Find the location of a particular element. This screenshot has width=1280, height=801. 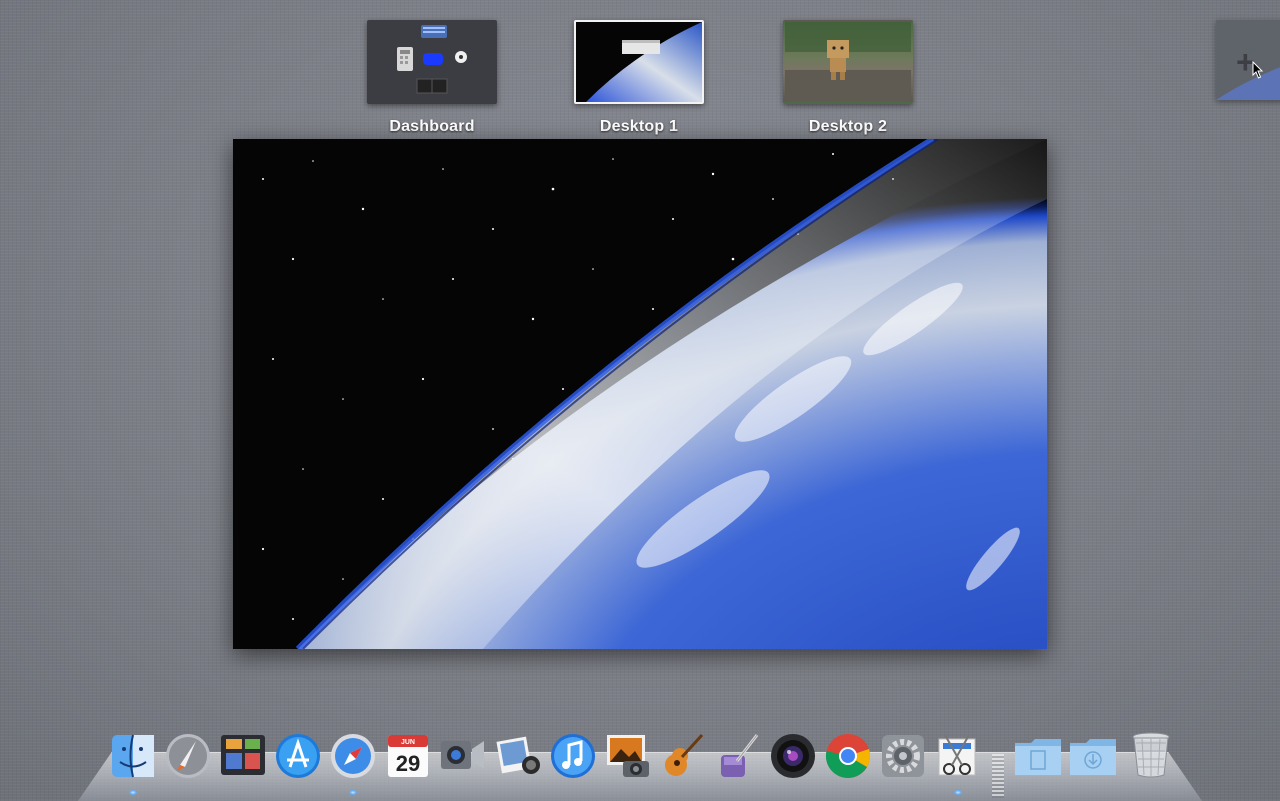

dock-documents-folder is located at coordinates (1038, 755).